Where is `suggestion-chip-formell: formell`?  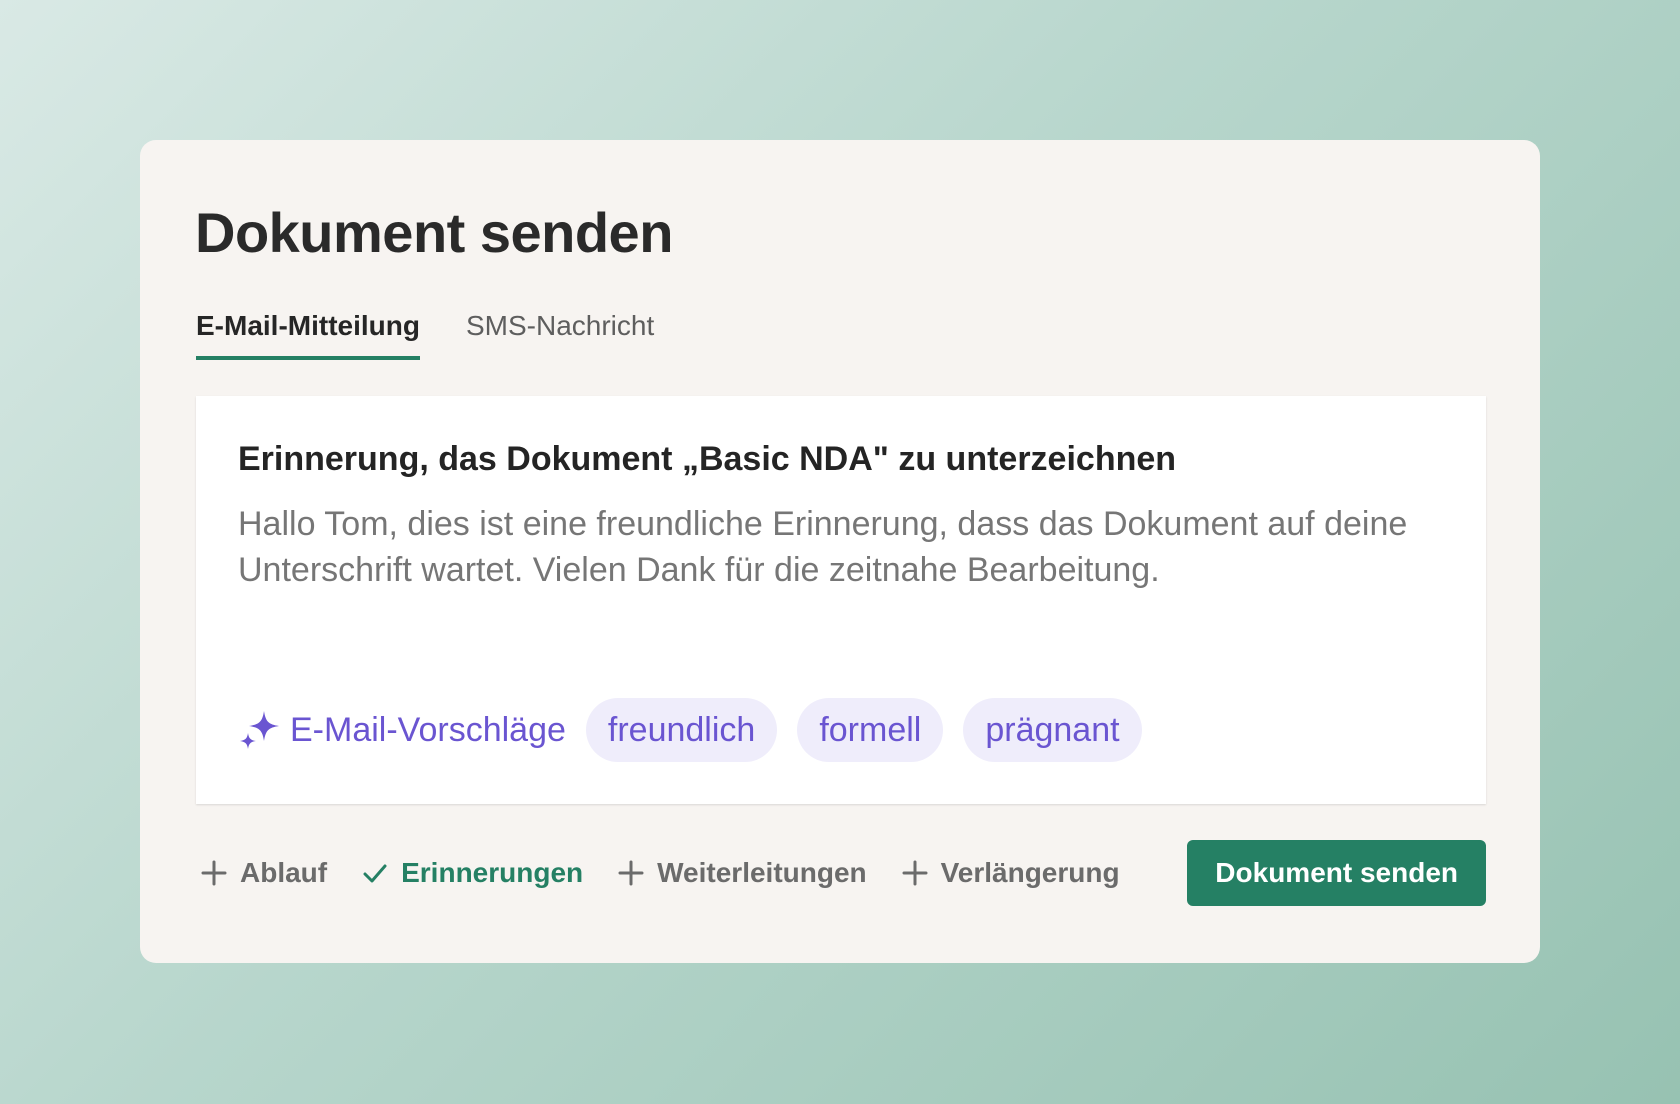 suggestion-chip-formell: formell is located at coordinates (870, 730).